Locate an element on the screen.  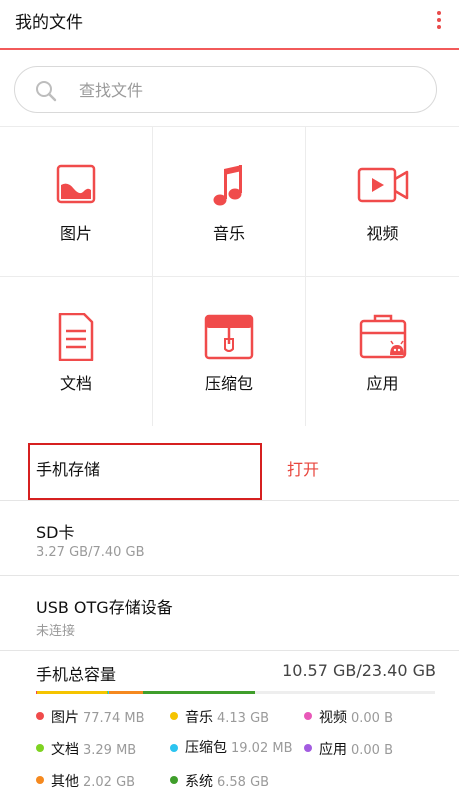
category-music: 音乐 is located at coordinates (229, 202).